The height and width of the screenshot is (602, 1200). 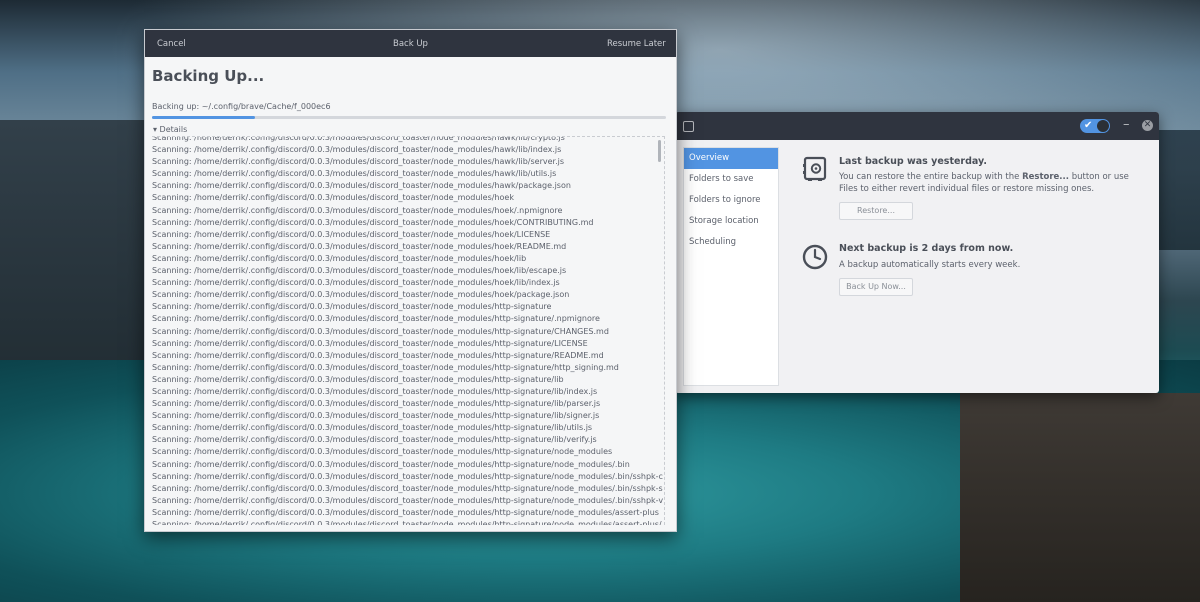 I want to click on sidebar-item-scheduling: Scheduling, so click(x=731, y=242).